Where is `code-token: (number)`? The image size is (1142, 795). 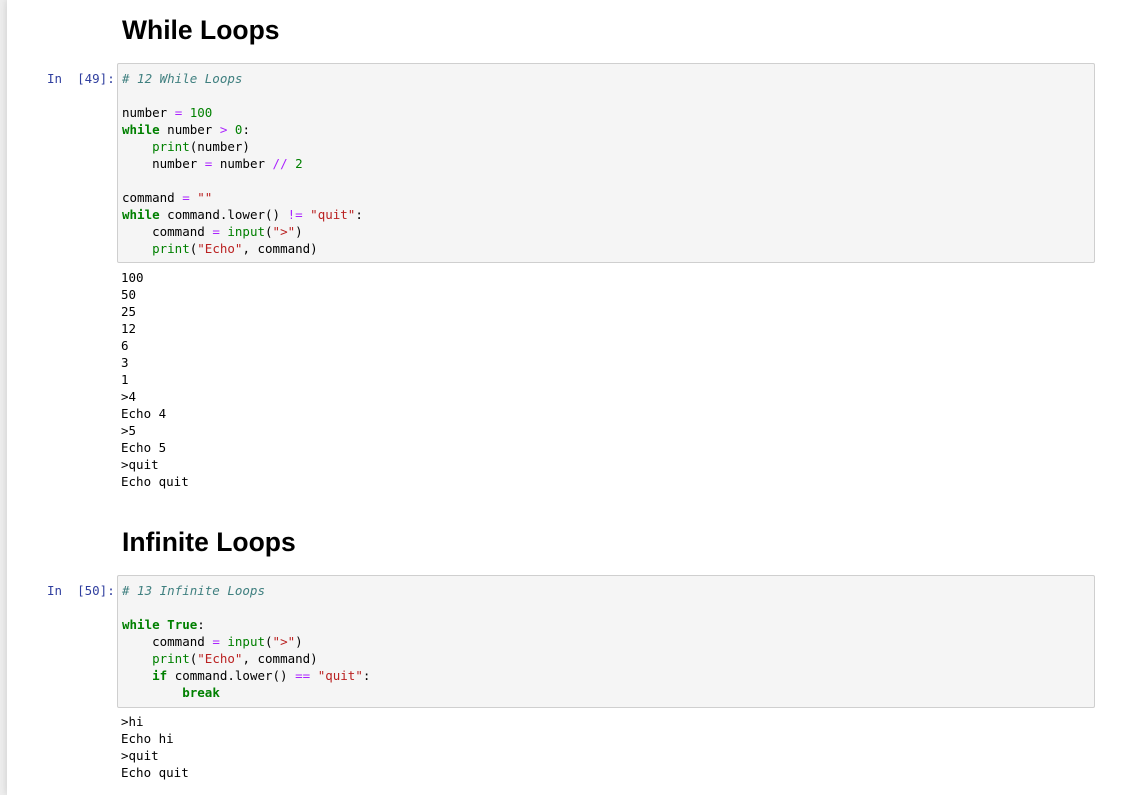 code-token: (number) is located at coordinates (219, 146).